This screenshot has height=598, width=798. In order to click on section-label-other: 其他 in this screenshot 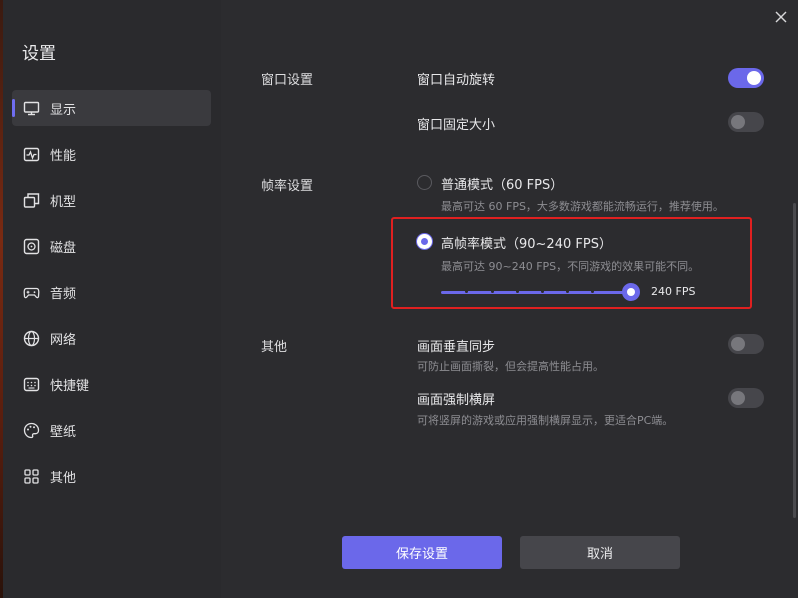, I will do `click(274, 347)`.